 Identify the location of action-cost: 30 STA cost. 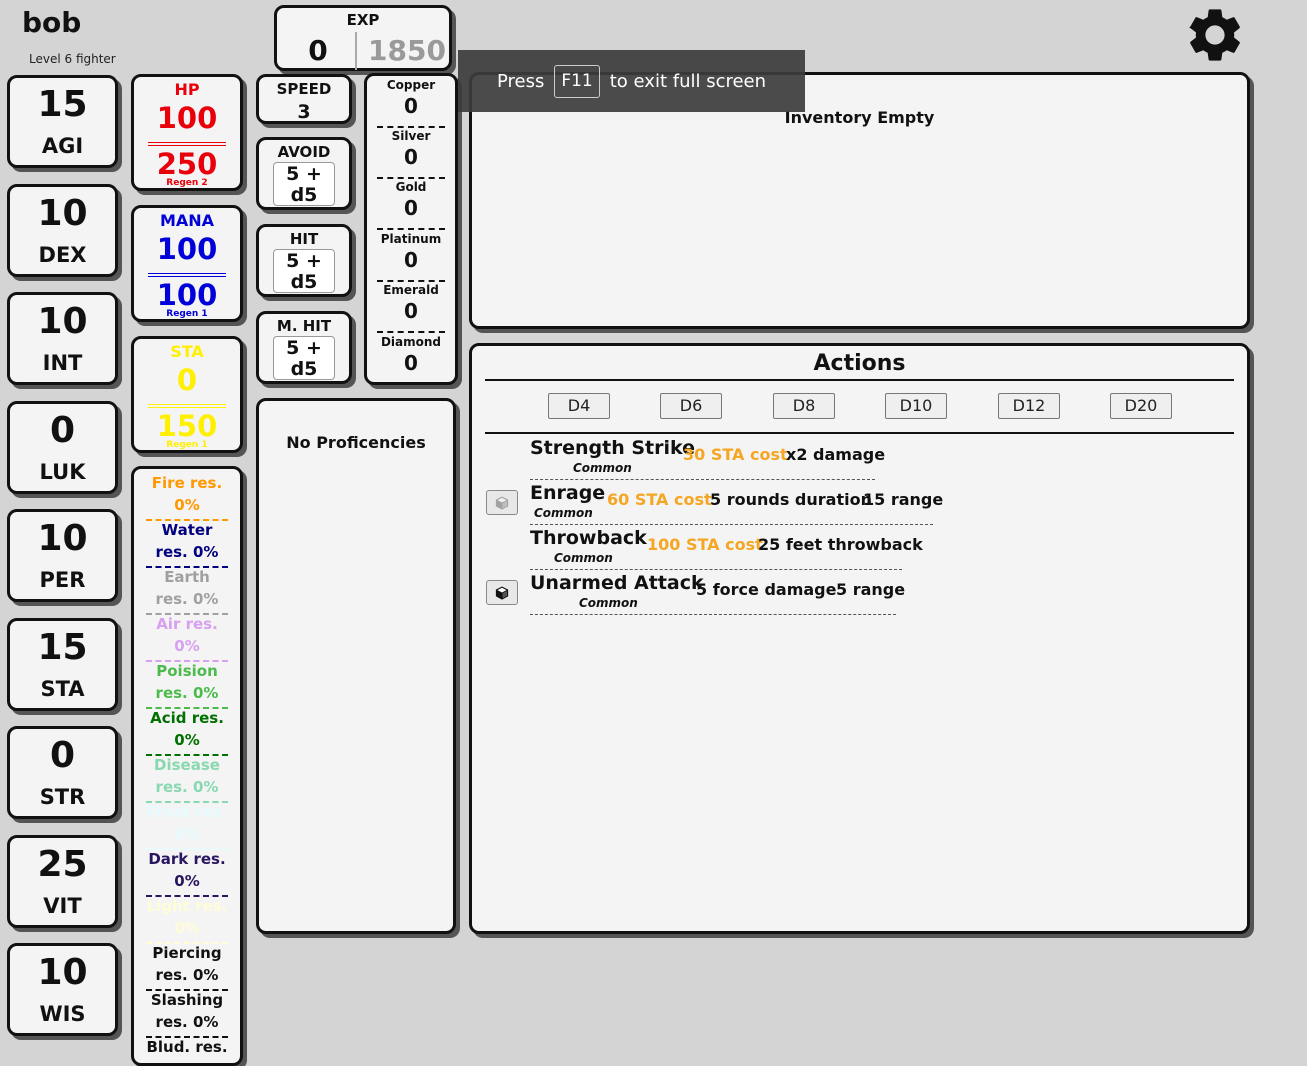
(735, 454).